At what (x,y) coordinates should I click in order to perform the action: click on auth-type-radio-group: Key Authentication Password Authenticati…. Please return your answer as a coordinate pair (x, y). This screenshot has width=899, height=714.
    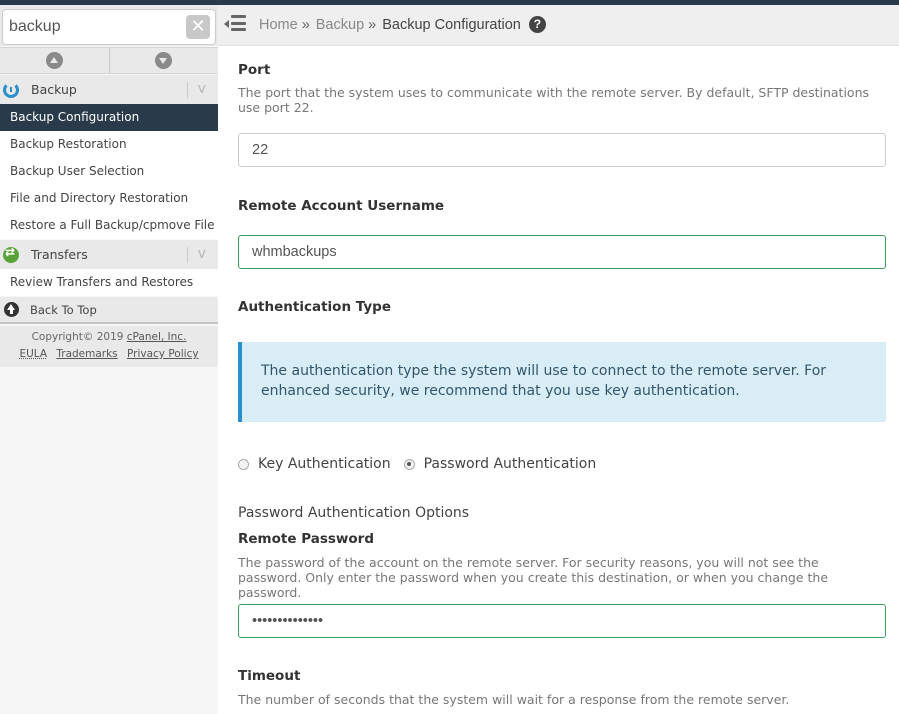
    Looking at the image, I should click on (423, 464).